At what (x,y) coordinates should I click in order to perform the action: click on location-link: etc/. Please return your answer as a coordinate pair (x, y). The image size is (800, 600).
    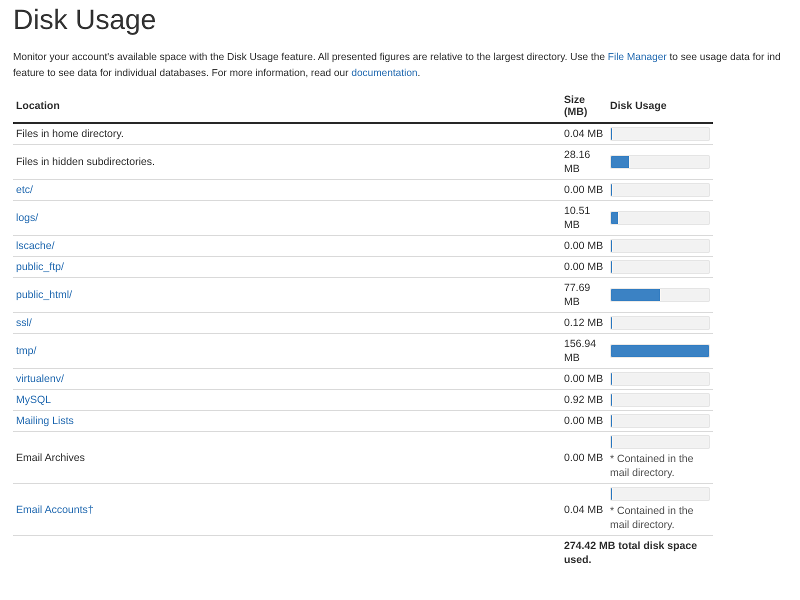
    Looking at the image, I should click on (24, 190).